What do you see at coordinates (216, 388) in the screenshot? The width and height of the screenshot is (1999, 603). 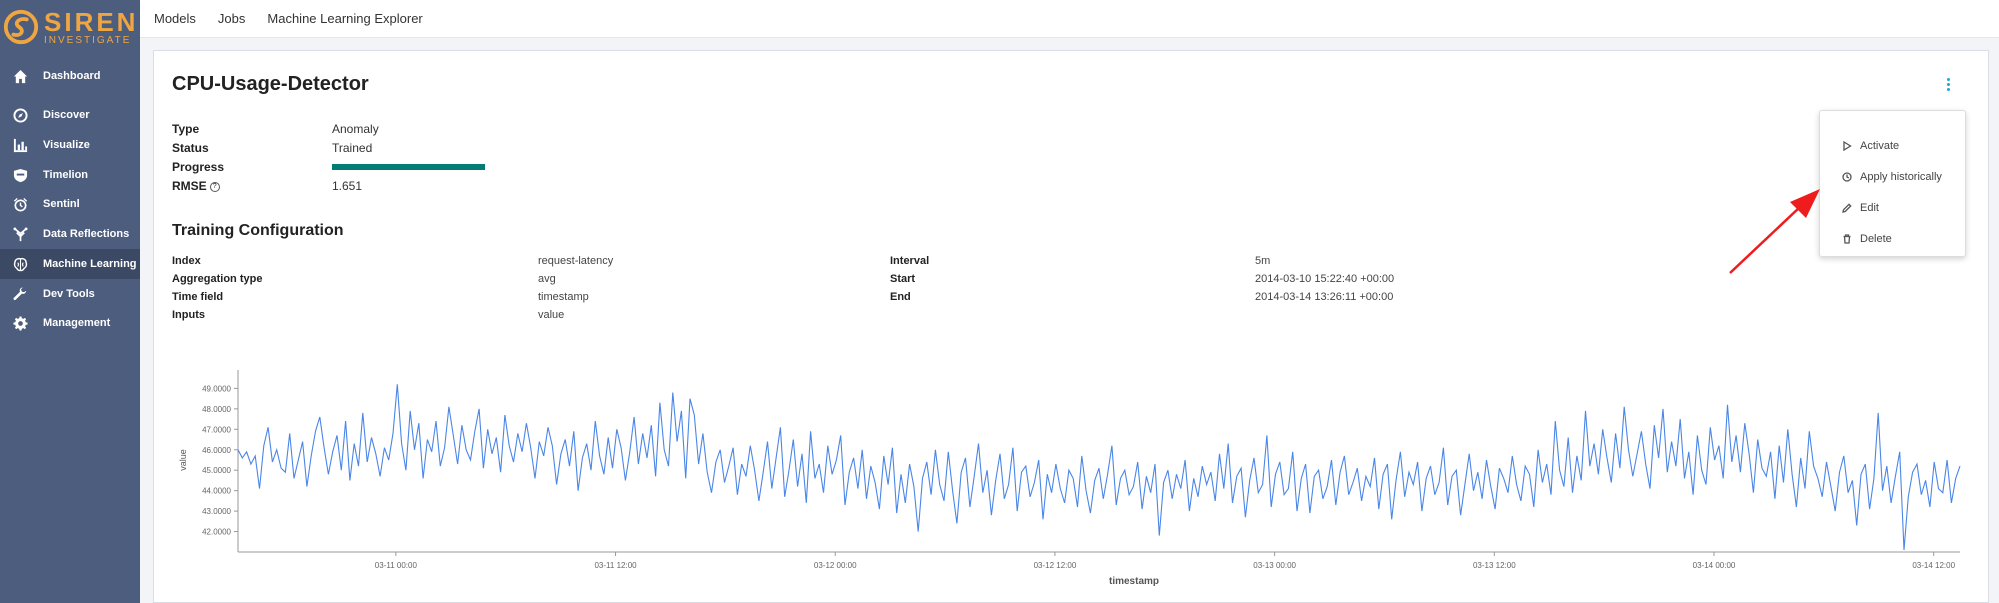 I see `y-tick-label: 49.0000` at bounding box center [216, 388].